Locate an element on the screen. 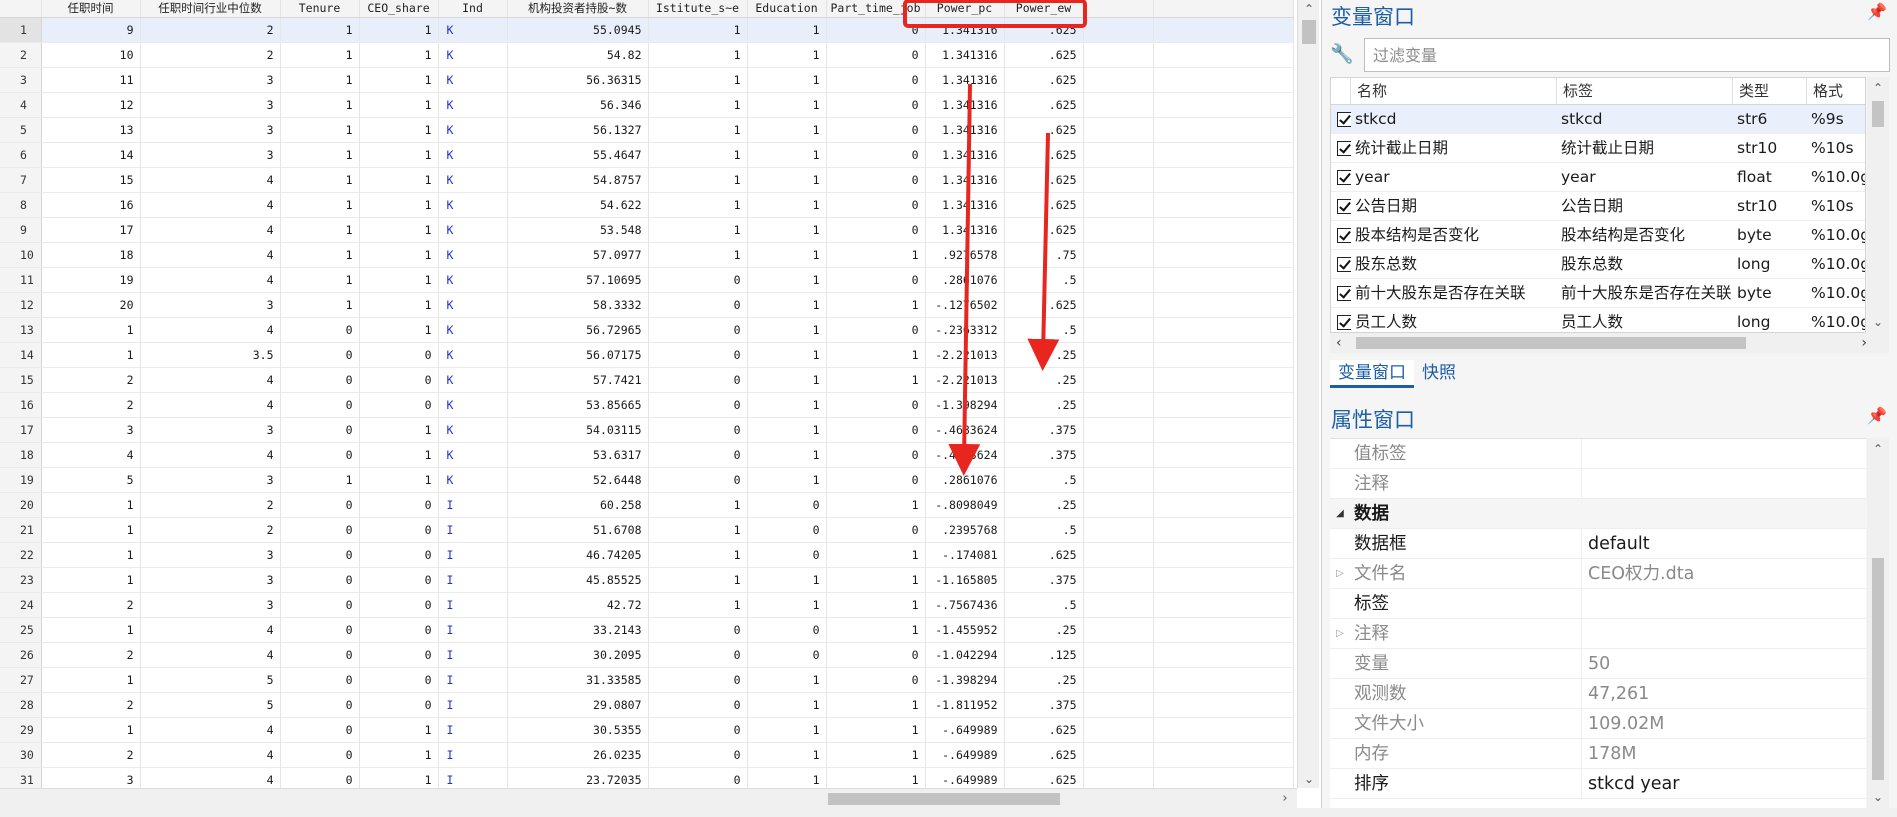 The width and height of the screenshot is (1897, 817). filter-variables-input is located at coordinates (1627, 55).